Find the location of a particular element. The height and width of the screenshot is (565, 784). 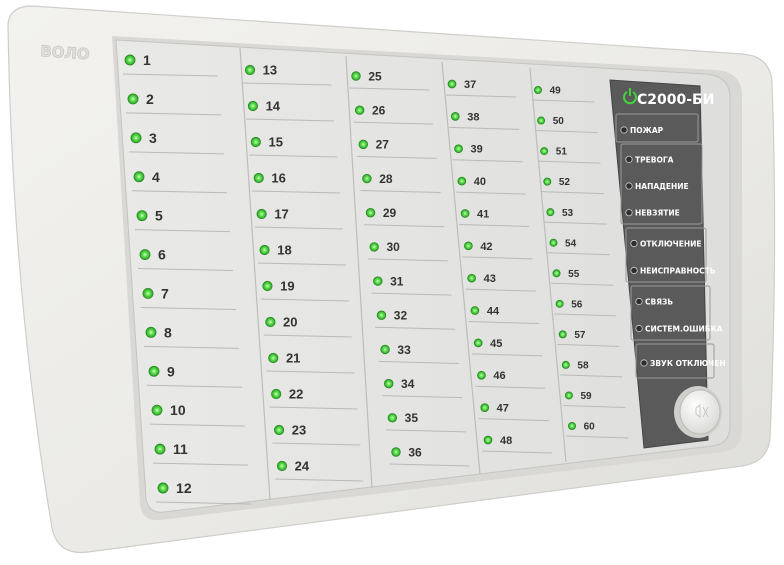

zone-number: 51 is located at coordinates (562, 152).